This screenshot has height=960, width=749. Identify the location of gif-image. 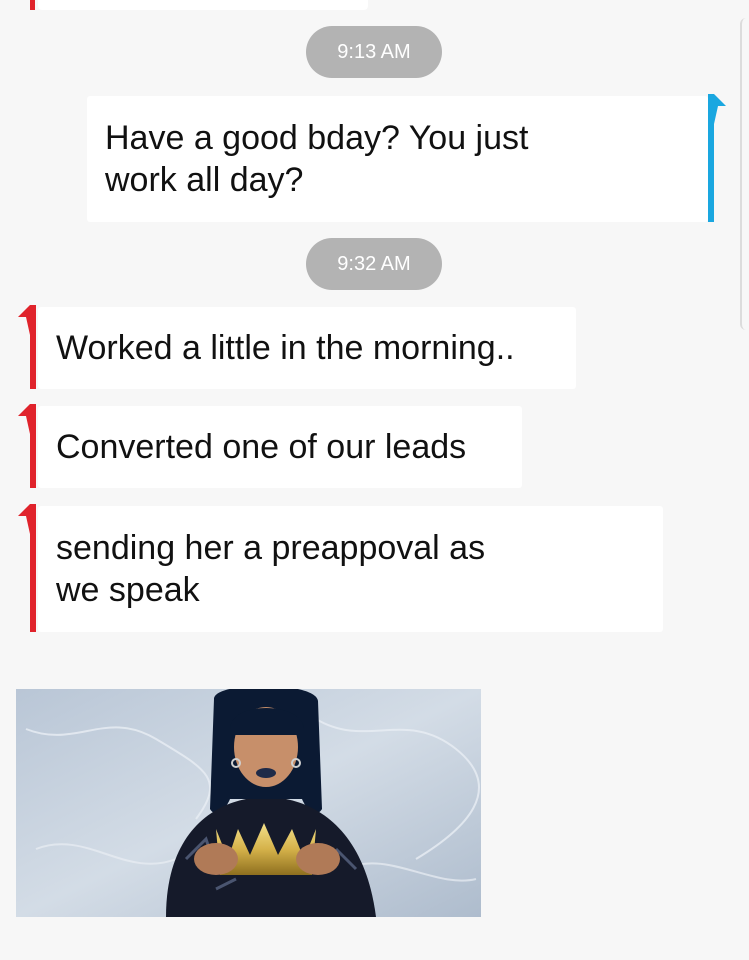
(248, 803).